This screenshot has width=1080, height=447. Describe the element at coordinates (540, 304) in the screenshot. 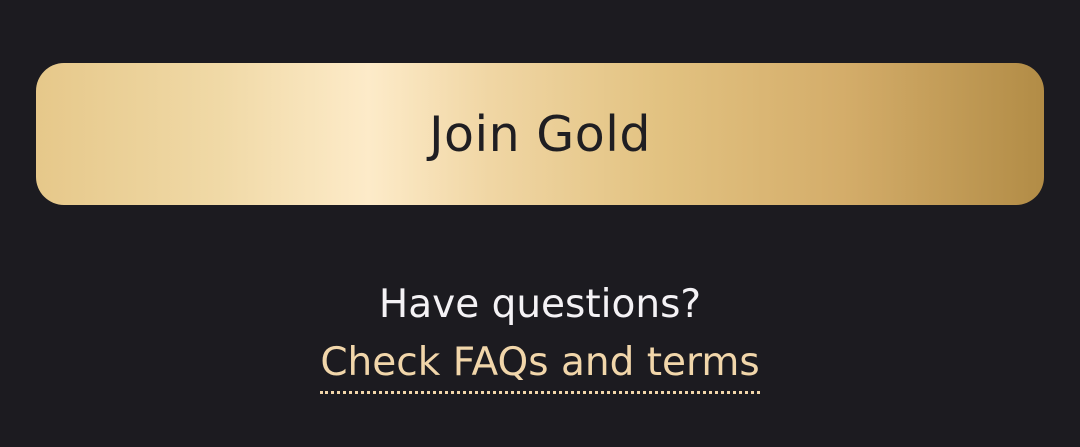

I see `help-question-text: Have questions?` at that location.